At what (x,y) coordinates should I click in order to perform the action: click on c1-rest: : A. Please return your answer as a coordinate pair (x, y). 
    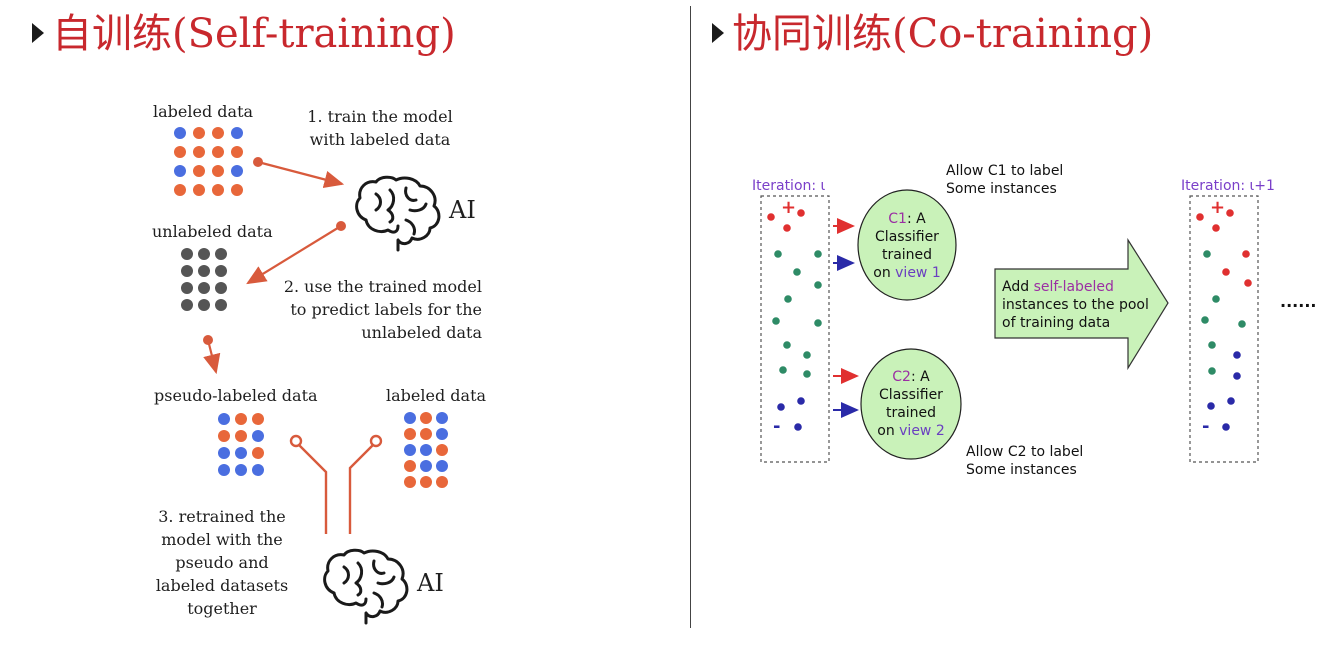
    Looking at the image, I should click on (916, 219).